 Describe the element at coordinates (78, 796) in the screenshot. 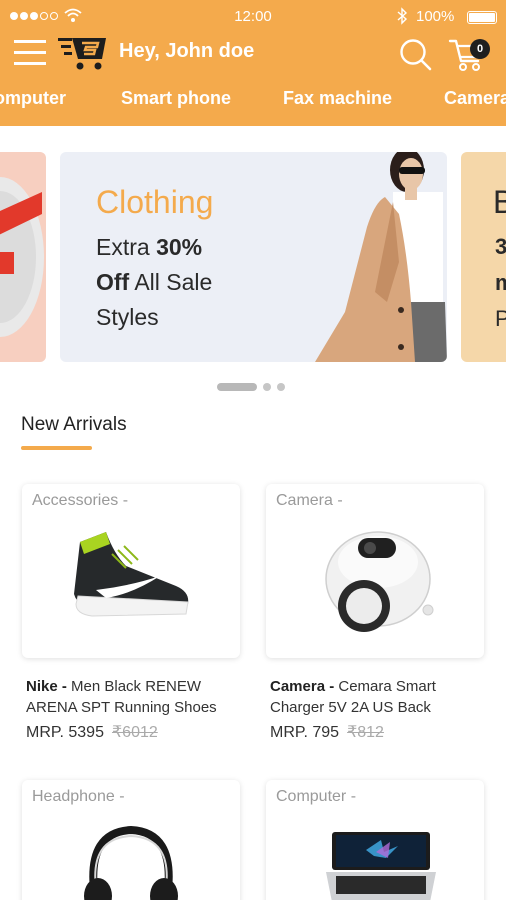

I see `product-category: Headphone -` at that location.